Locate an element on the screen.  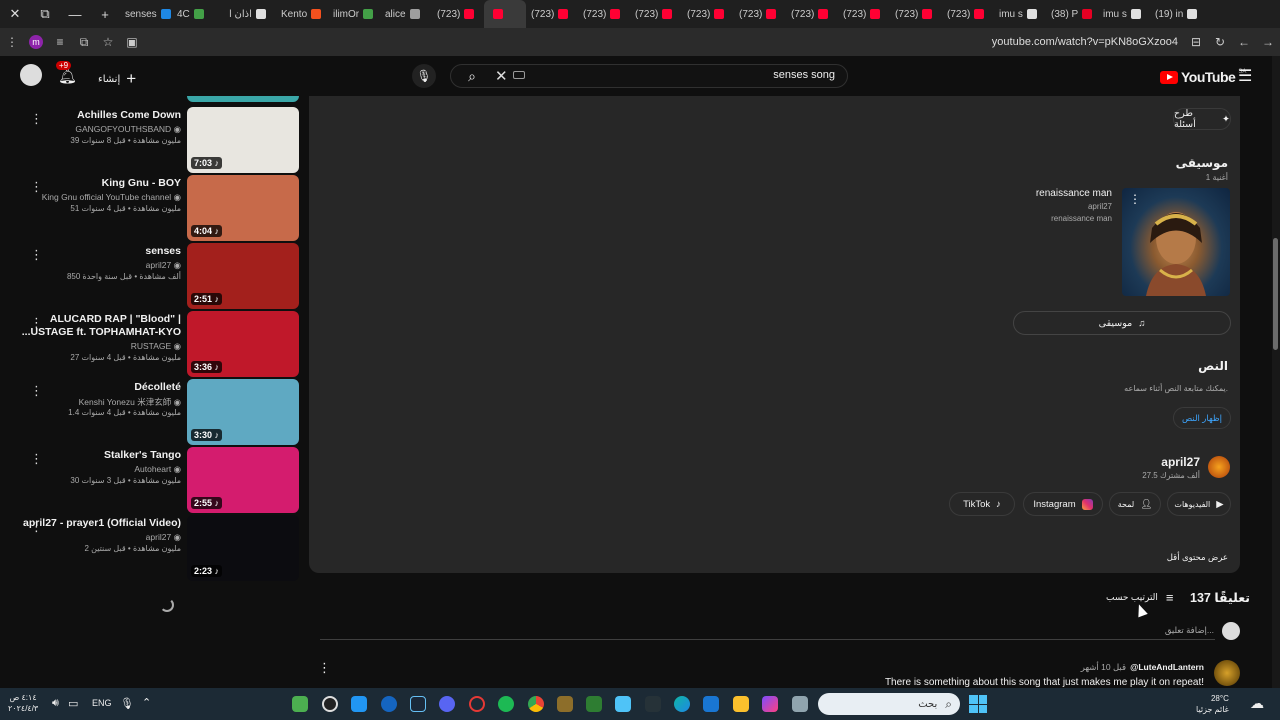
weather-widget: 28°C غائم جزئيا is located at coordinates (1212, 704).